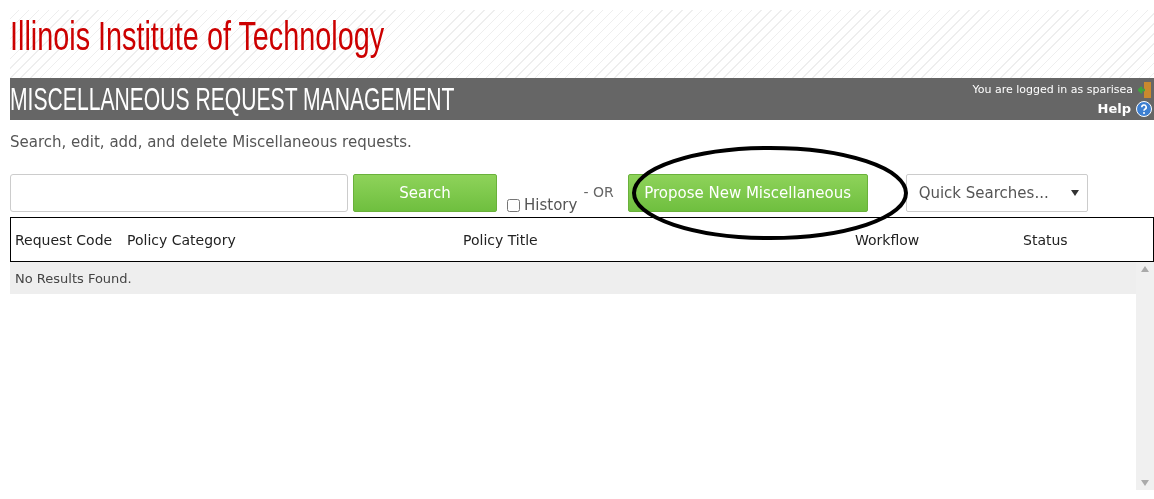 This screenshot has height=499, width=1154. I want to click on caret-icon, so click(1074, 193).